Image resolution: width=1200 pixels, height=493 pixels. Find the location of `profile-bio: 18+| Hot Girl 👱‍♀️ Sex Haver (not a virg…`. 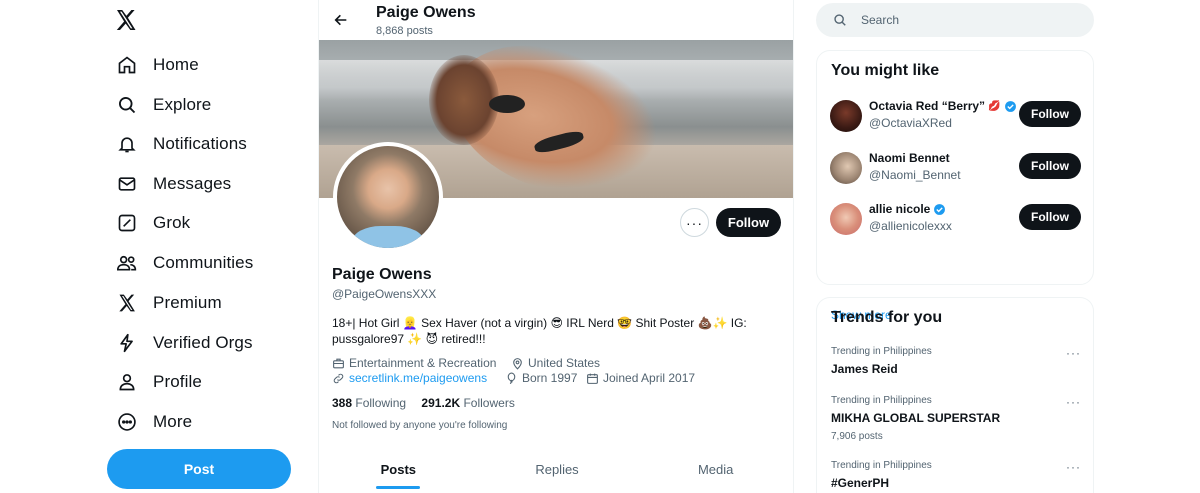

profile-bio: 18+| Hot Girl 👱‍♀️ Sex Haver (not a virg… is located at coordinates (557, 331).